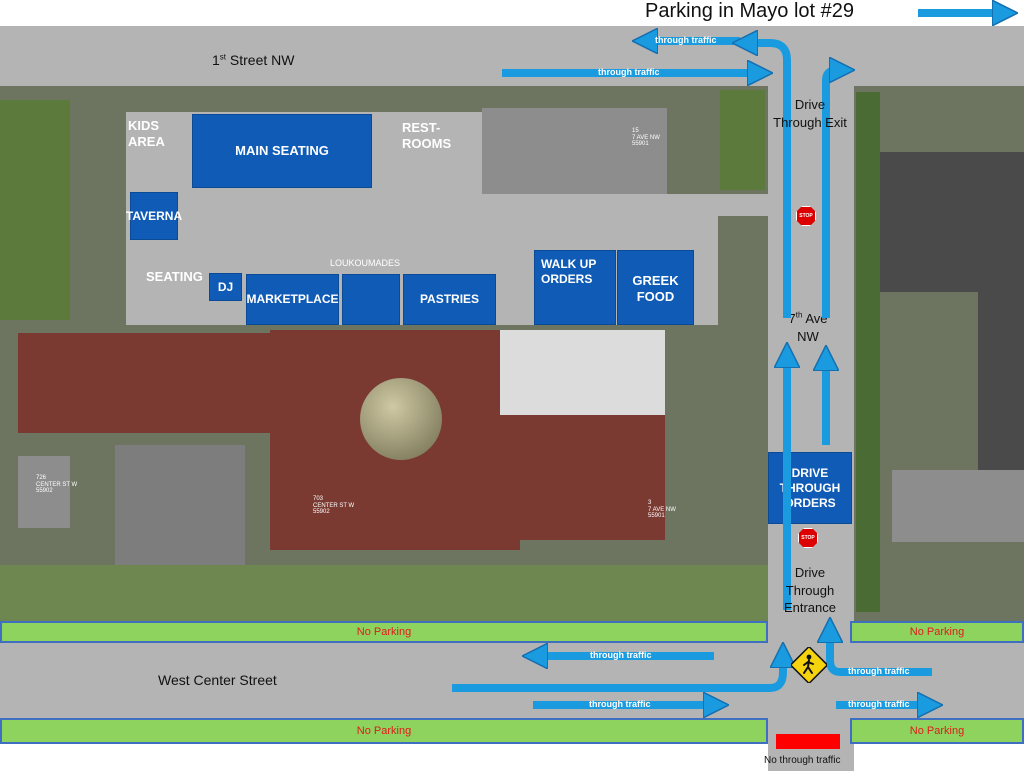  I want to click on through-traffic-label-6: through traffic, so click(879, 704).